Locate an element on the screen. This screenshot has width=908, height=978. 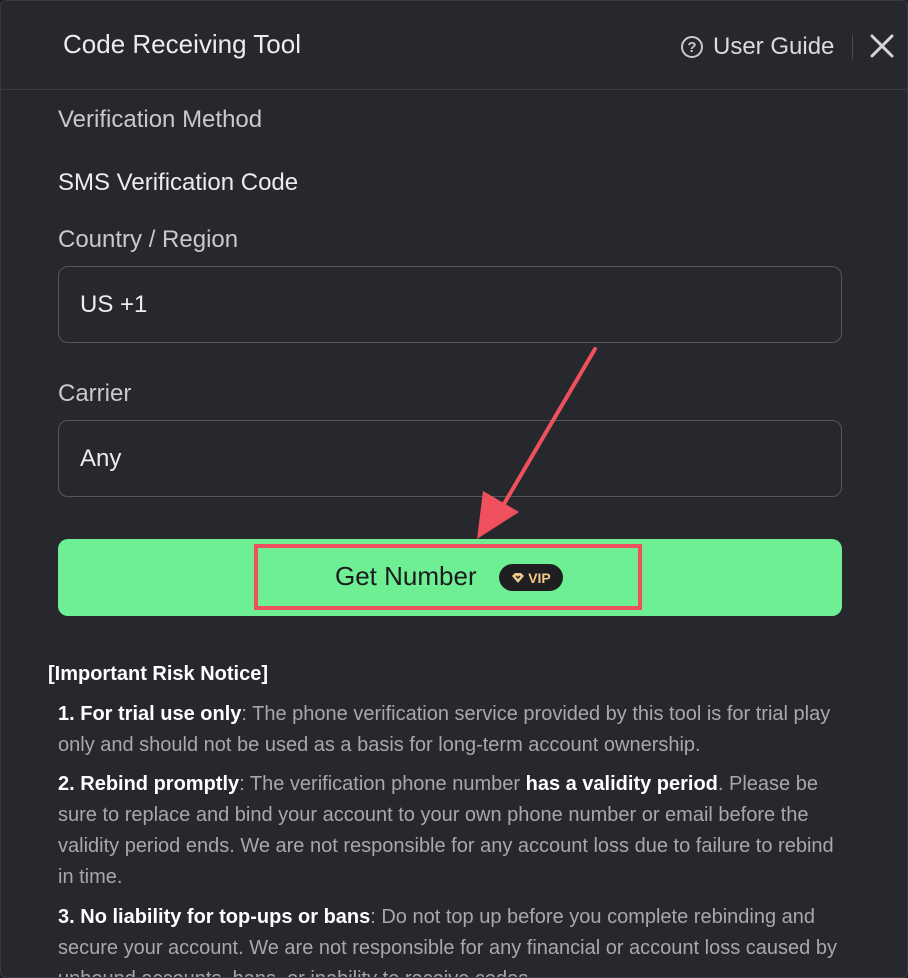
question-circle-icon: ? is located at coordinates (692, 47).